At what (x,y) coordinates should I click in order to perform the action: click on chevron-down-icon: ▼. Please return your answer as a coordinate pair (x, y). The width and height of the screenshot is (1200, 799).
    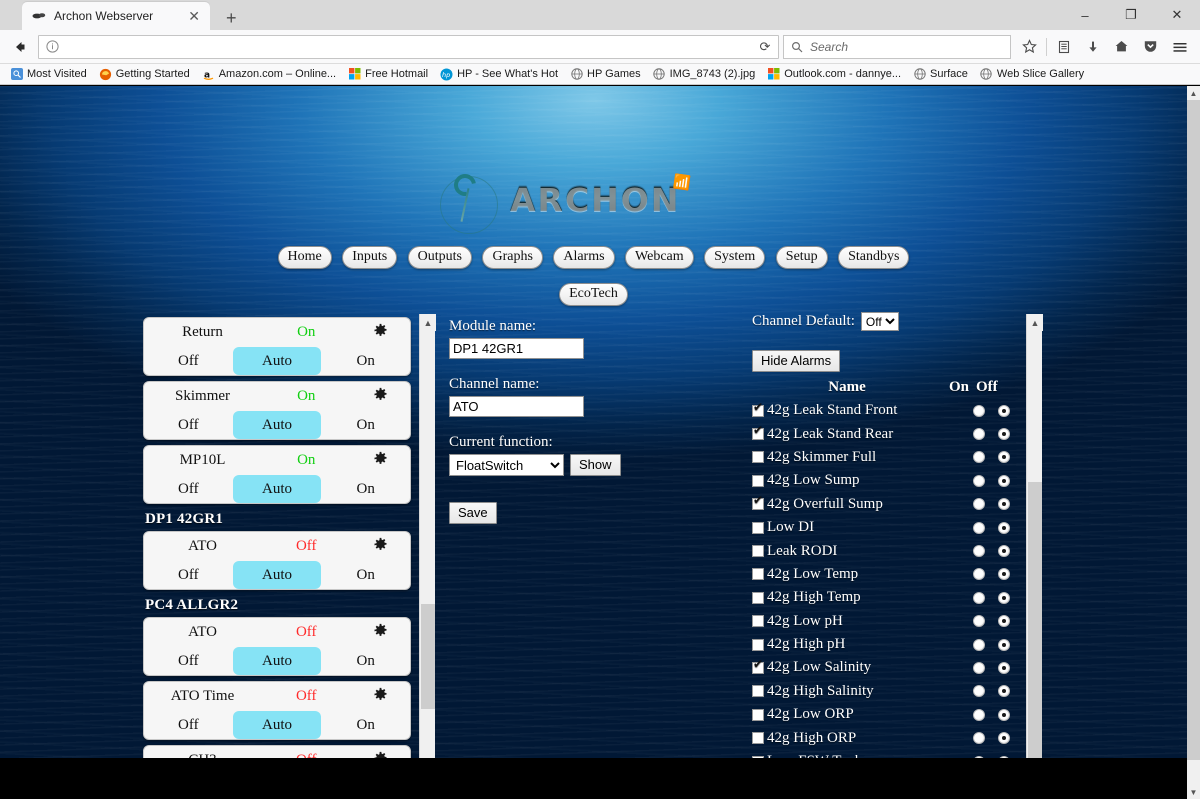
    Looking at the image, I should click on (1193, 792).